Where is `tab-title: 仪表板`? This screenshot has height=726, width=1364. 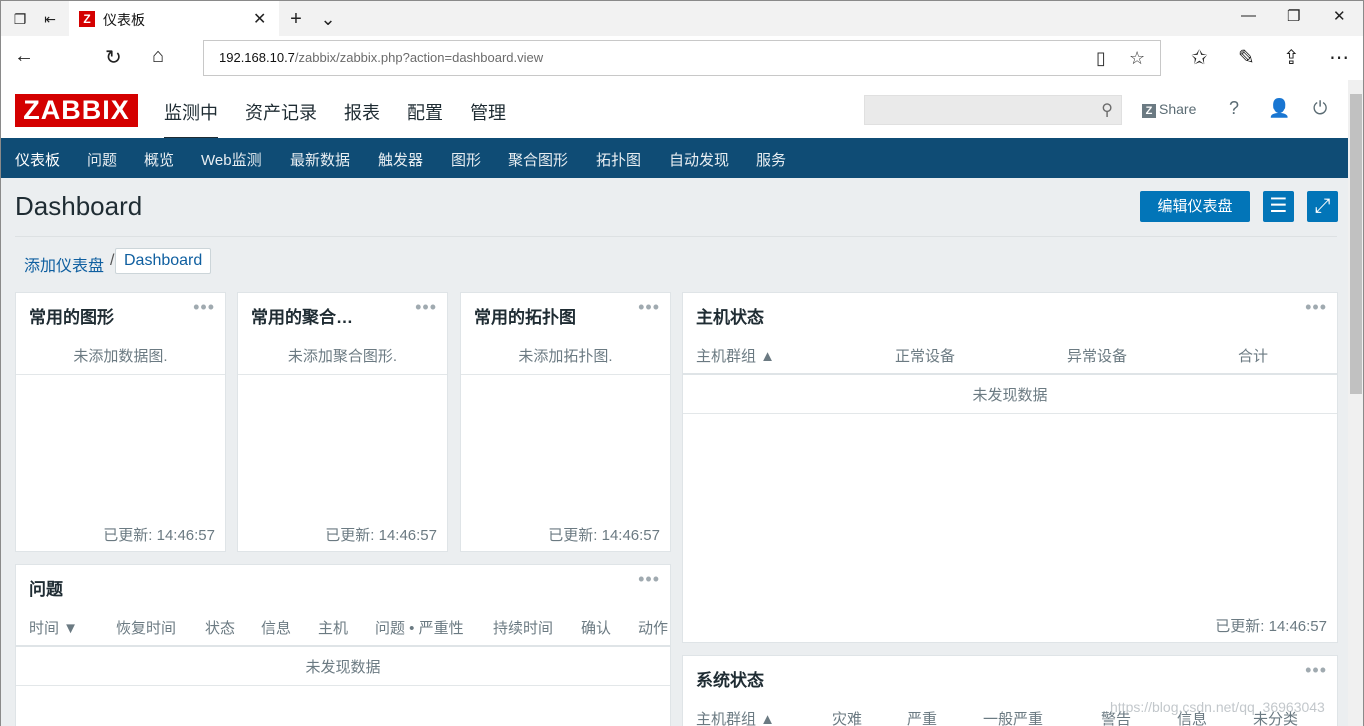
tab-title: 仪表板 is located at coordinates (124, 20).